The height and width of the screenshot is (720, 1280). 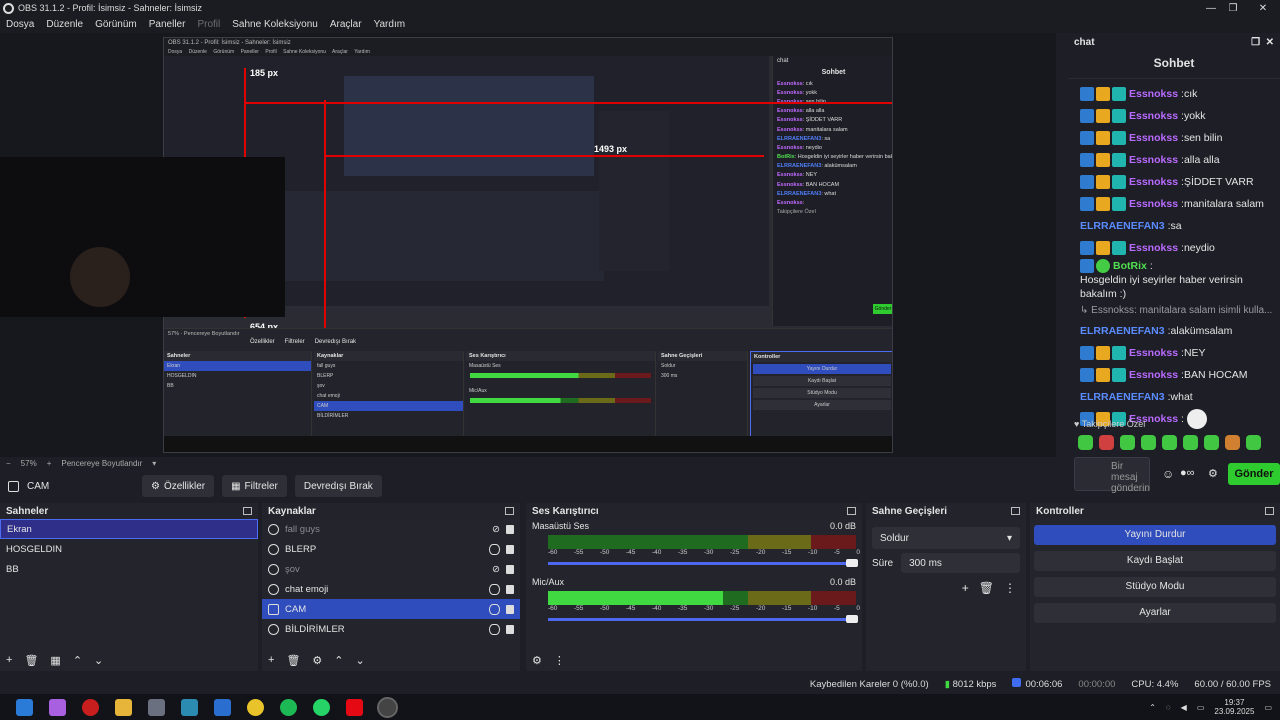 What do you see at coordinates (317, 660) in the screenshot?
I see `gear-icon: ⚙` at bounding box center [317, 660].